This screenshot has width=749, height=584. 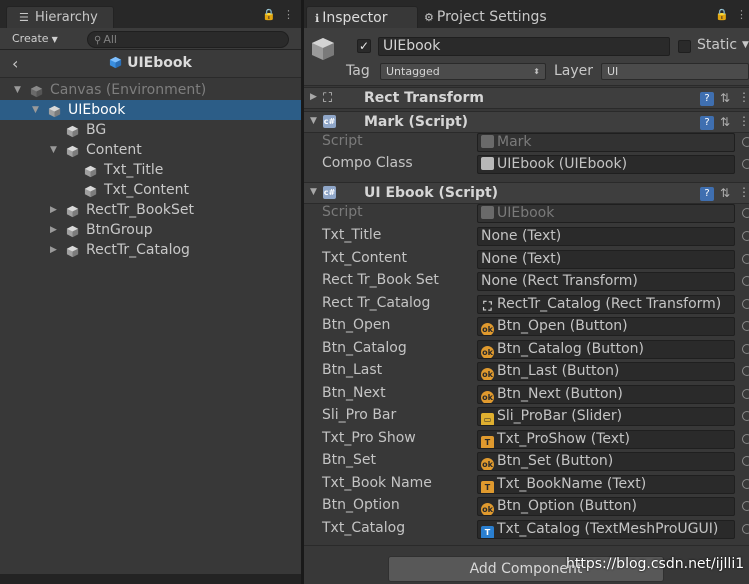 What do you see at coordinates (487, 163) in the screenshot?
I see `script-file-icon` at bounding box center [487, 163].